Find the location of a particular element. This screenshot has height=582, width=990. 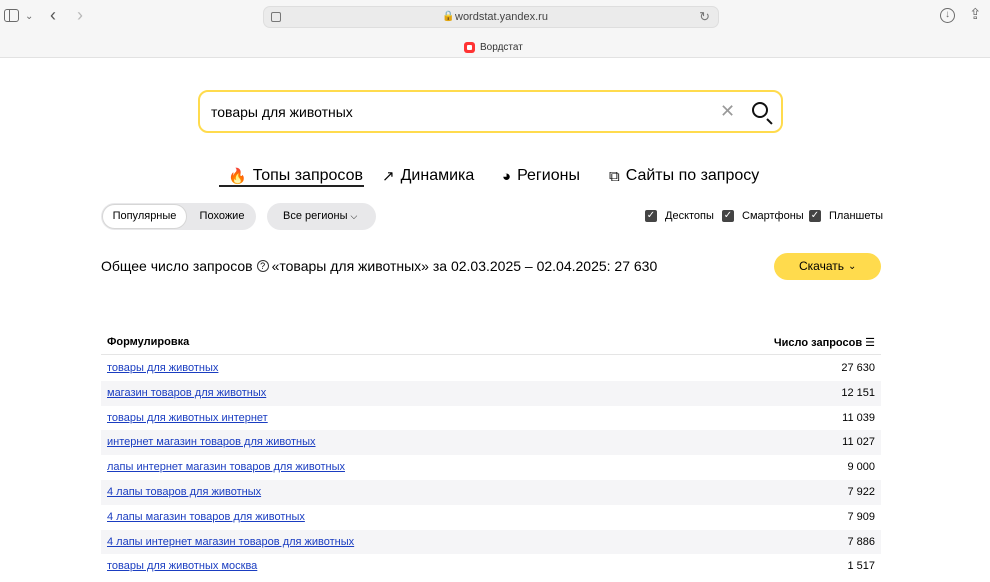

tab-label: Топы запросов is located at coordinates (307, 175).